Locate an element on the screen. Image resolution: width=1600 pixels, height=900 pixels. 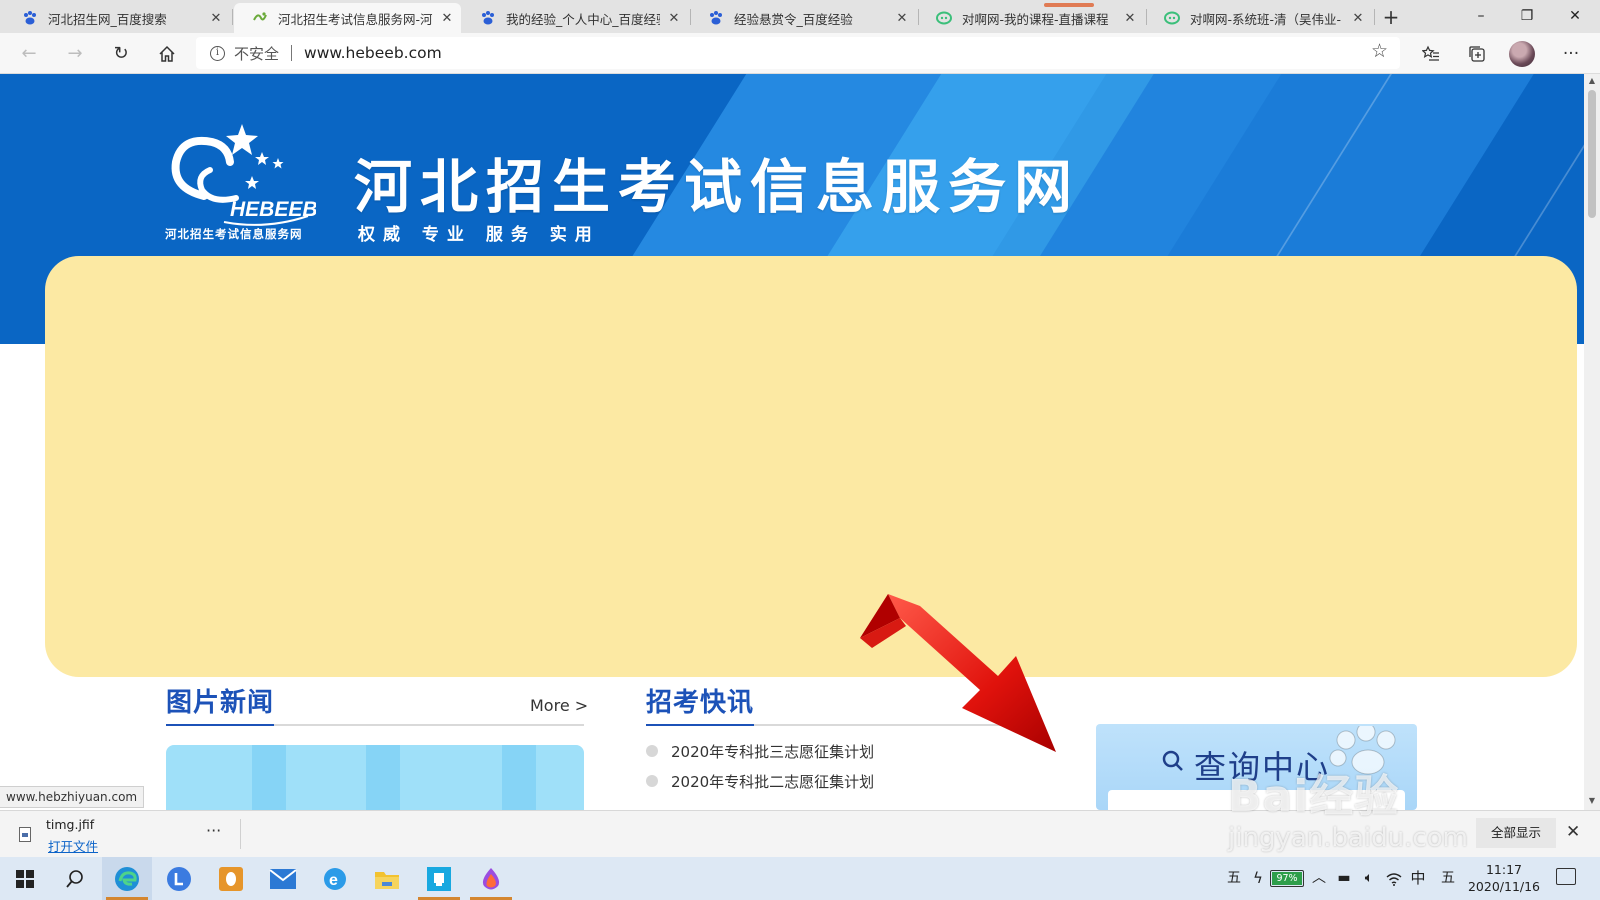
show-all-button: 全部显示 is located at coordinates (1516, 833).